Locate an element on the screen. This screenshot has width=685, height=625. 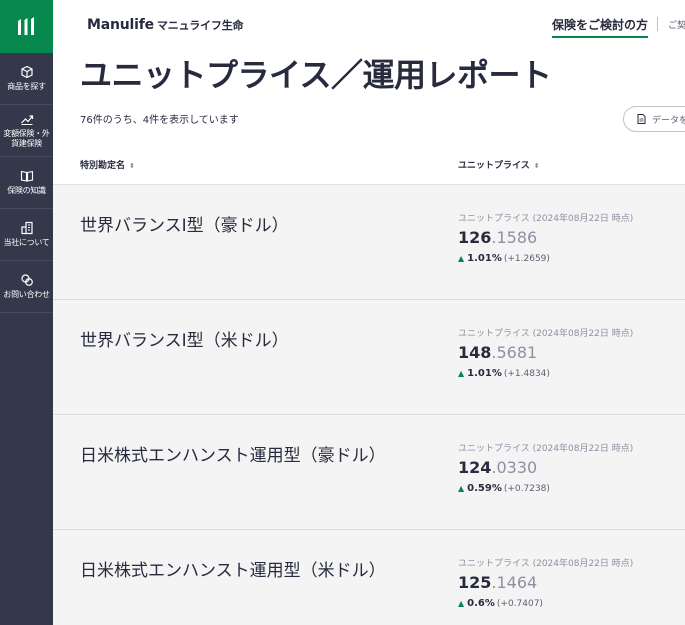
column-header-fund-name: 特別勘定名 ⬍ is located at coordinates (107, 164).